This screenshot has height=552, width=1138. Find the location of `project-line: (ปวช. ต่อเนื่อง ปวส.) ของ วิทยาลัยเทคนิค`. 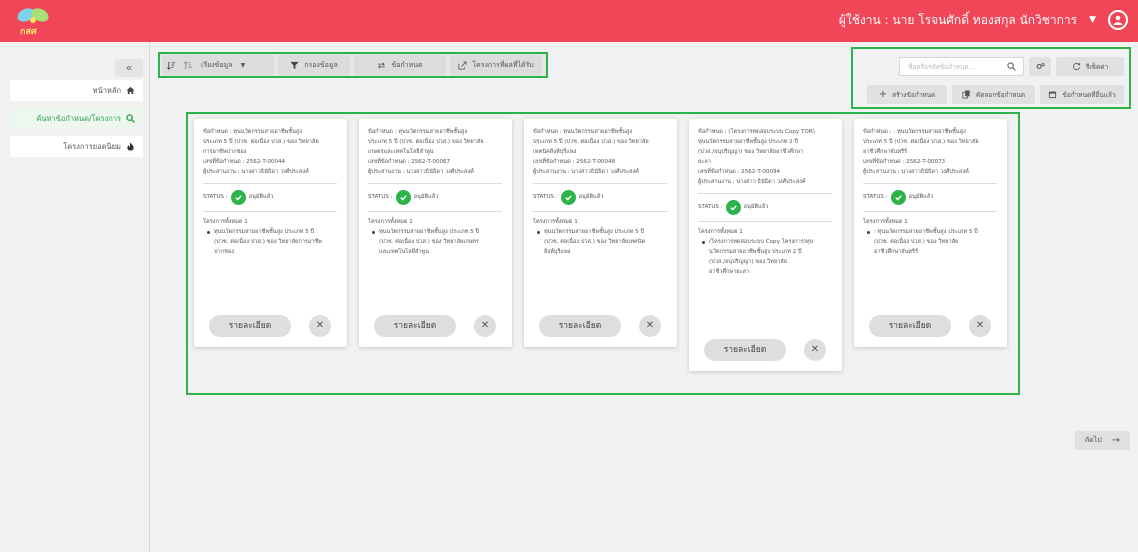

project-line: (ปวช. ต่อเนื่อง ปวส.) ของ วิทยาลัยเทคนิค is located at coordinates (595, 242).